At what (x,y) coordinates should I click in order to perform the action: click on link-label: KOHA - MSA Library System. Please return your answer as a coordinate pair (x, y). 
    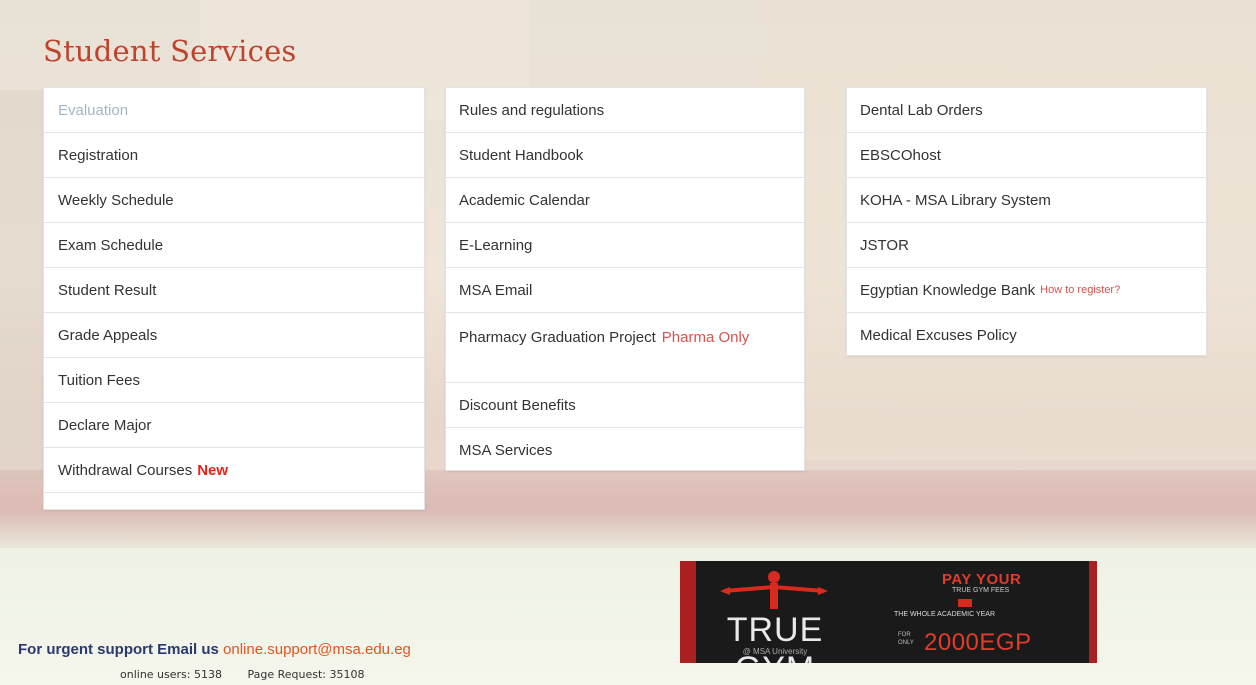
    Looking at the image, I should click on (955, 200).